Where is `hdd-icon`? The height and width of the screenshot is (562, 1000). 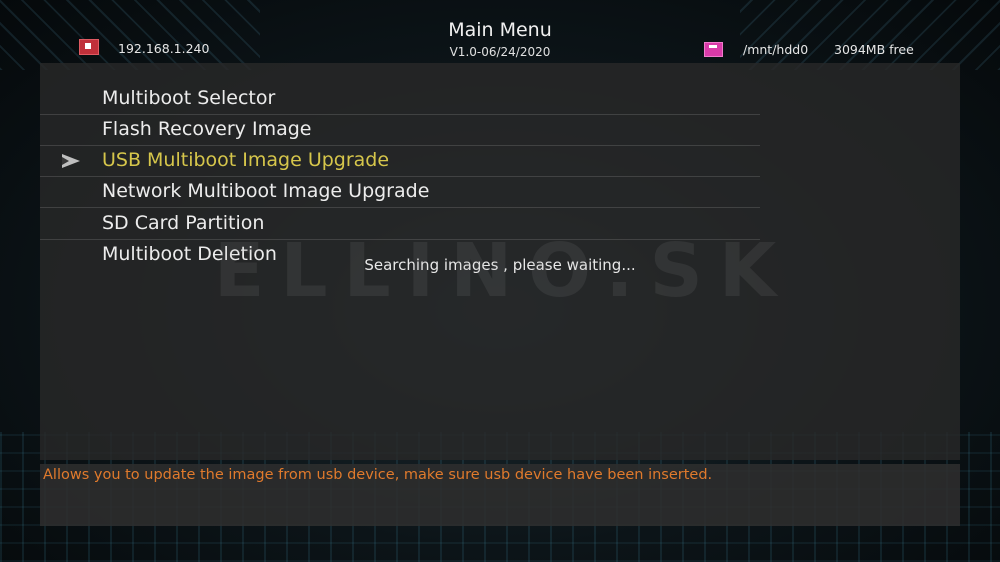
hdd-icon is located at coordinates (713, 49).